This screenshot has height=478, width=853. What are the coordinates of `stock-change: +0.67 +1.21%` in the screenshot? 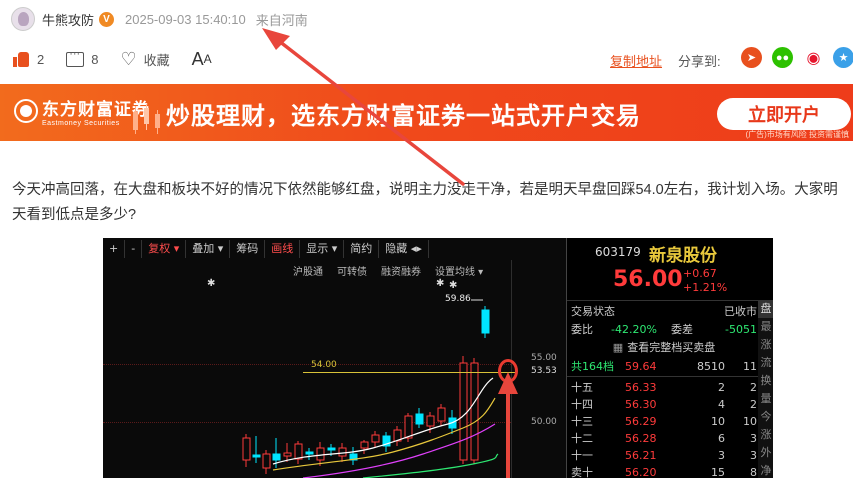 It's located at (705, 281).